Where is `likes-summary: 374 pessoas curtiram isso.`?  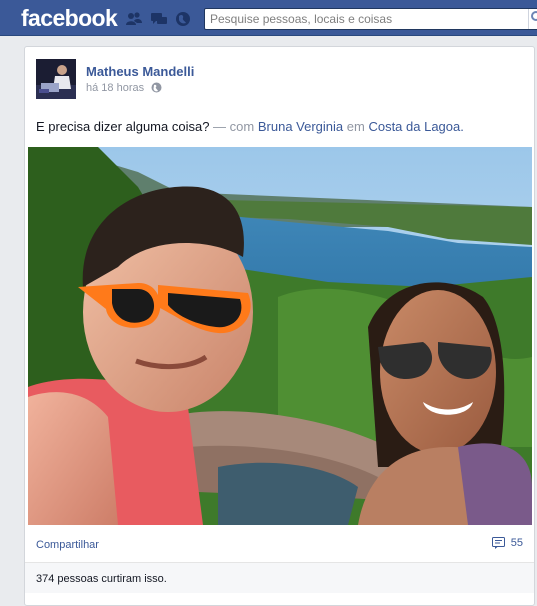 likes-summary: 374 pessoas curtiram isso. is located at coordinates (279, 578).